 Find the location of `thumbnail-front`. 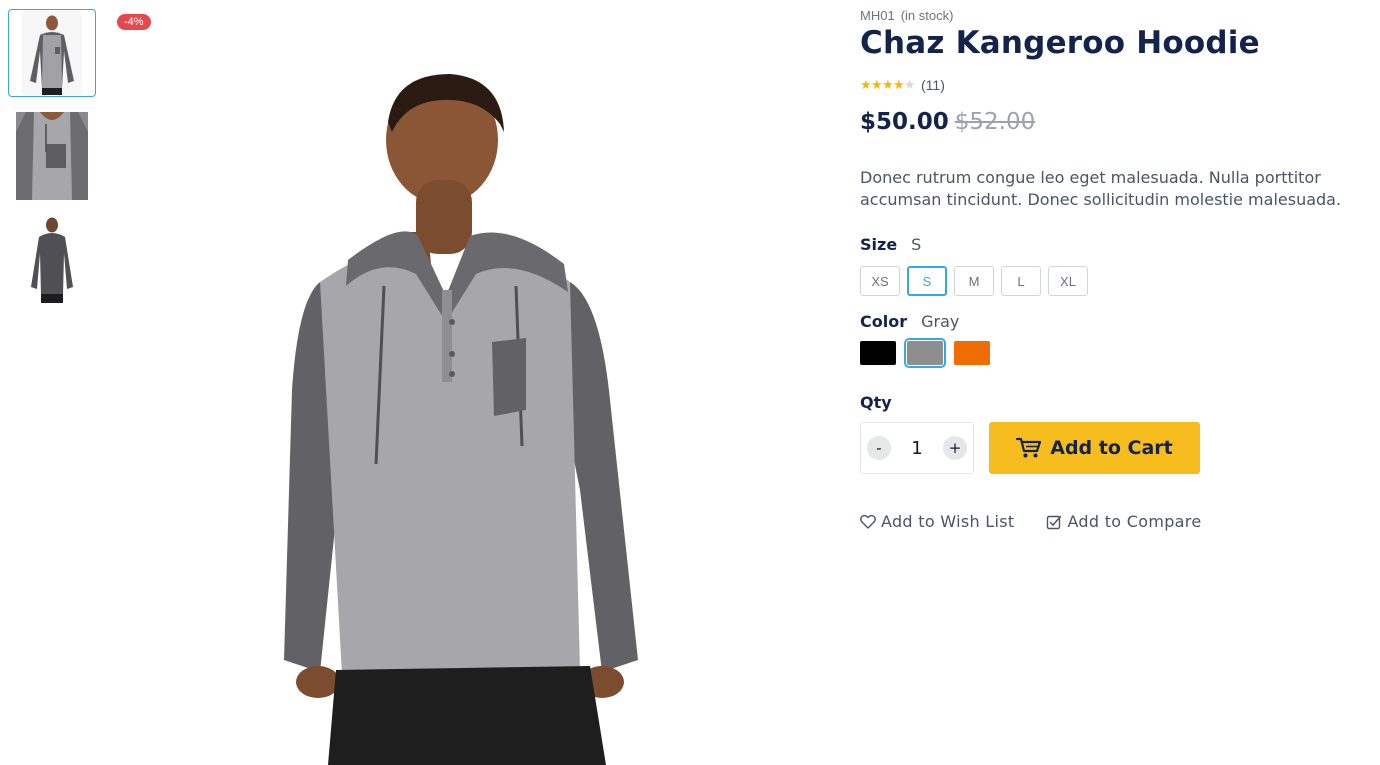

thumbnail-front is located at coordinates (52, 53).